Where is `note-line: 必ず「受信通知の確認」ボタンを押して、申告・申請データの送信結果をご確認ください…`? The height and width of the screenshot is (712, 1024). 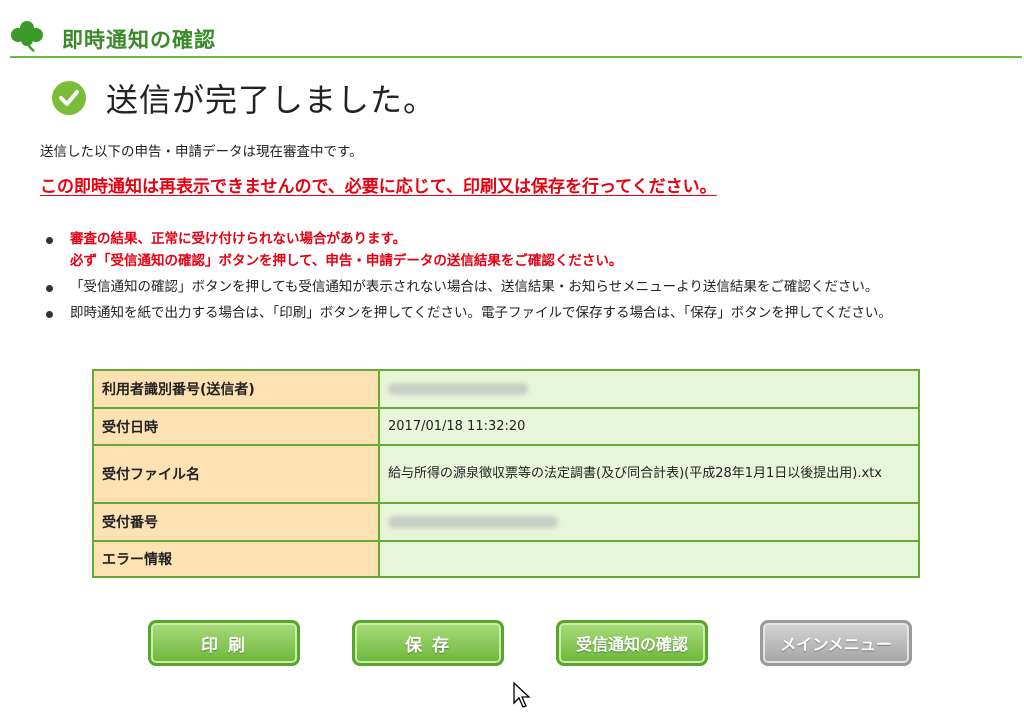 note-line: 必ず「受信通知の確認」ボタンを押して、申告・申請データの送信結果をご確認ください… is located at coordinates (346, 261).